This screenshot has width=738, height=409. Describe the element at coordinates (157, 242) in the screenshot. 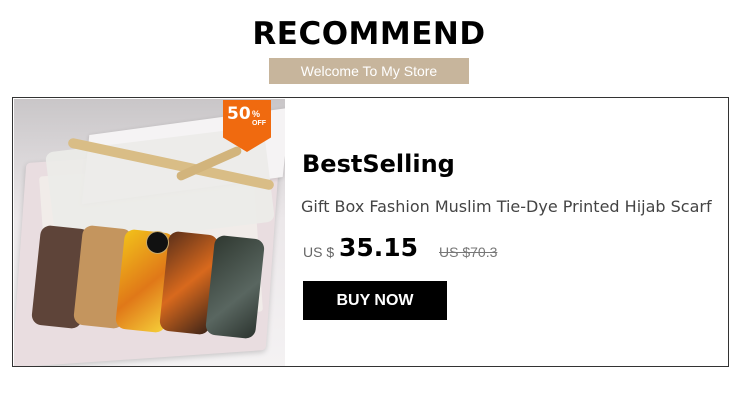

I see `thank-you-sticker` at that location.